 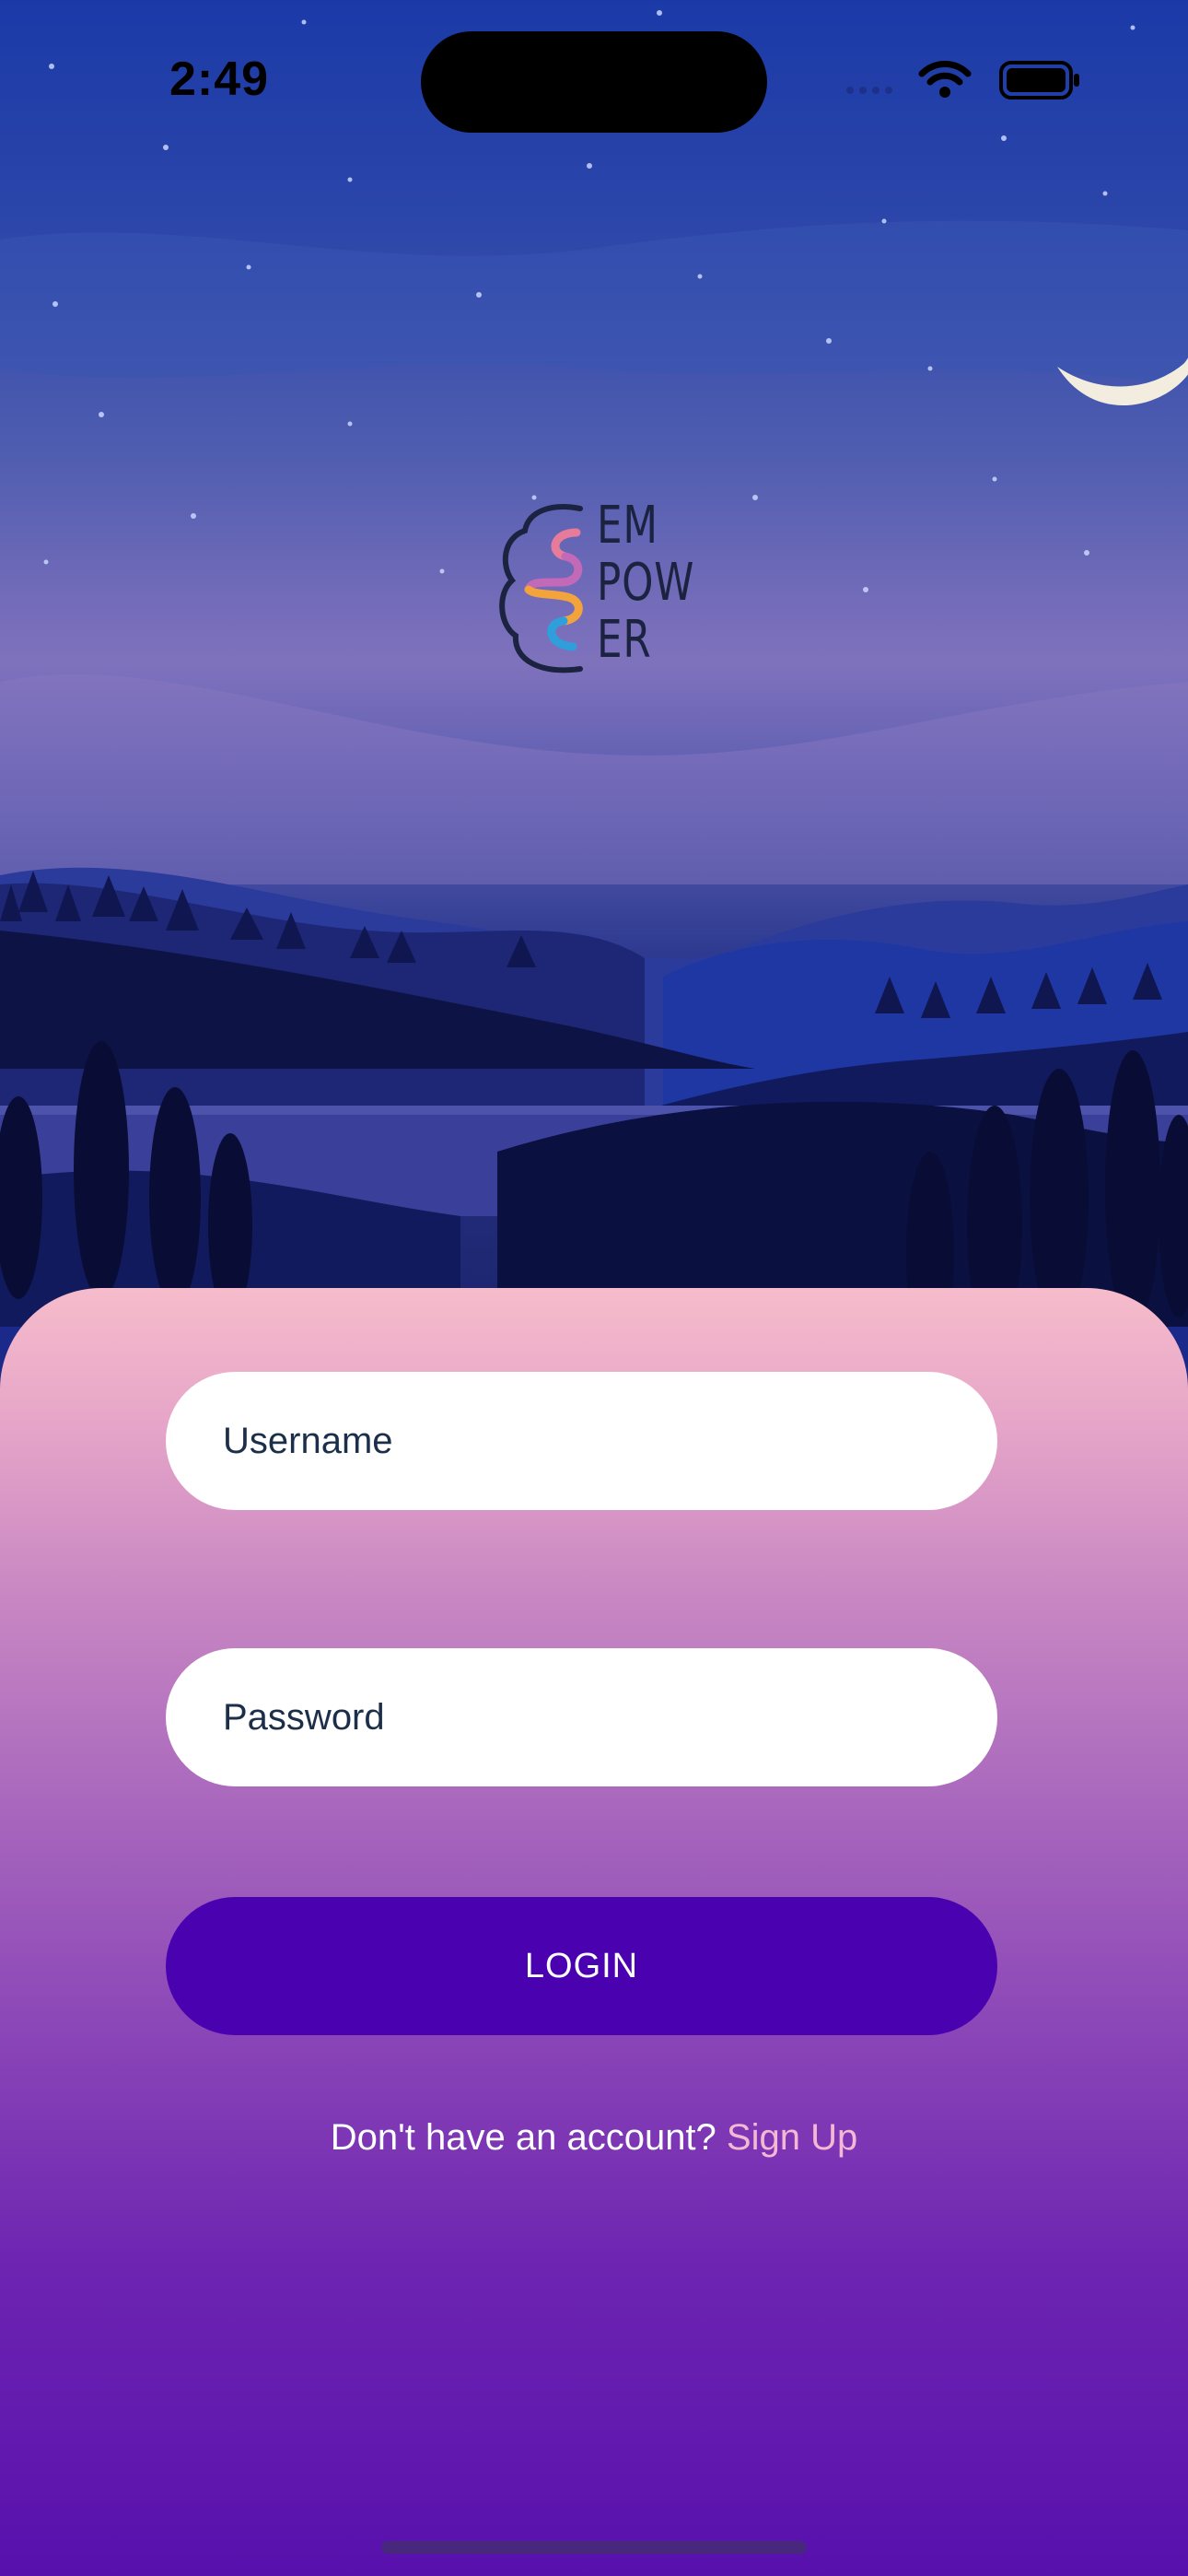 What do you see at coordinates (1039, 80) in the screenshot?
I see `battery-icon` at bounding box center [1039, 80].